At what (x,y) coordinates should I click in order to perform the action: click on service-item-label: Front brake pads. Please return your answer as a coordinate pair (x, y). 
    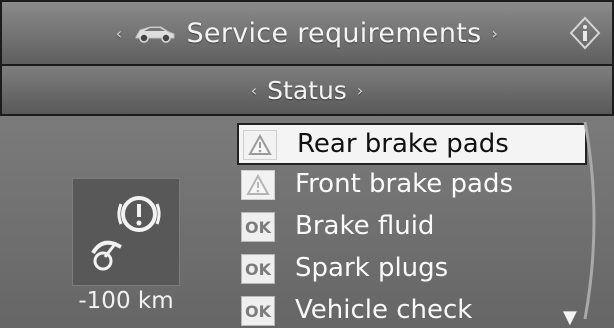
    Looking at the image, I should click on (404, 184).